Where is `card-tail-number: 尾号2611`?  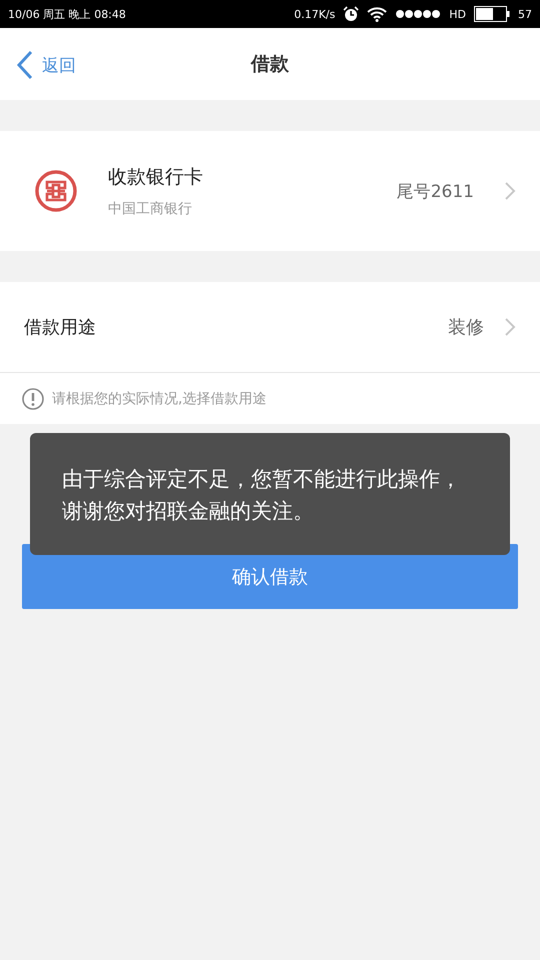
card-tail-number: 尾号2611 is located at coordinates (435, 191).